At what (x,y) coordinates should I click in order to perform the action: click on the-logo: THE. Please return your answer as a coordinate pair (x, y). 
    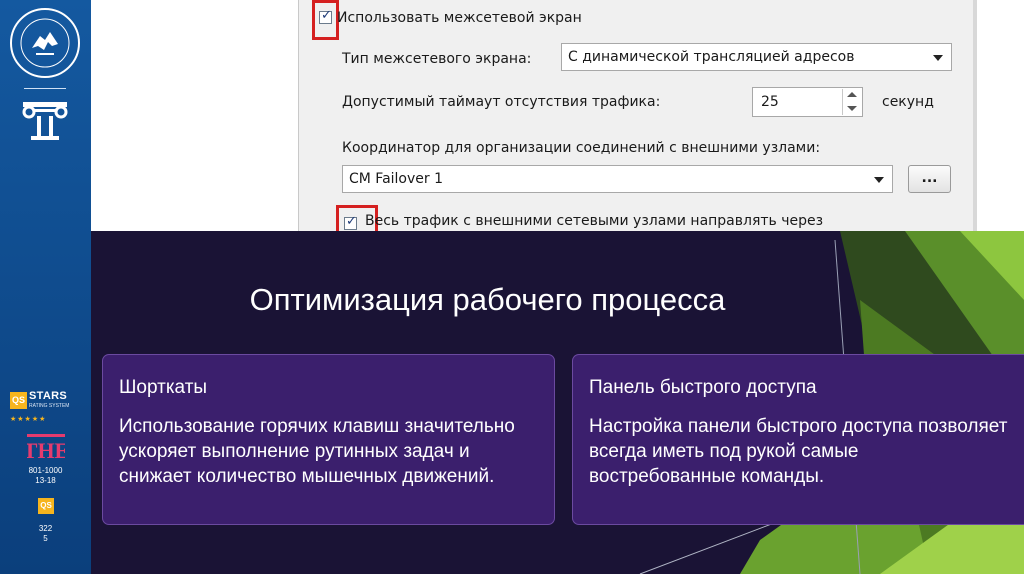
    Looking at the image, I should click on (46, 447).